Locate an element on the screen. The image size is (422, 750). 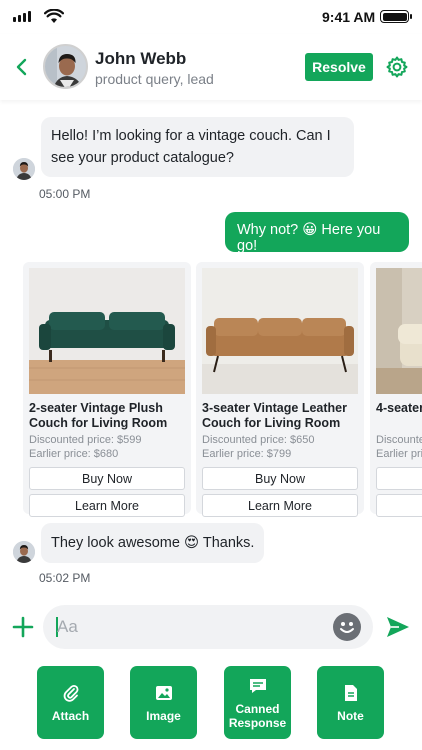
discounted-price: Discounted price: $650 is located at coordinates (258, 440).